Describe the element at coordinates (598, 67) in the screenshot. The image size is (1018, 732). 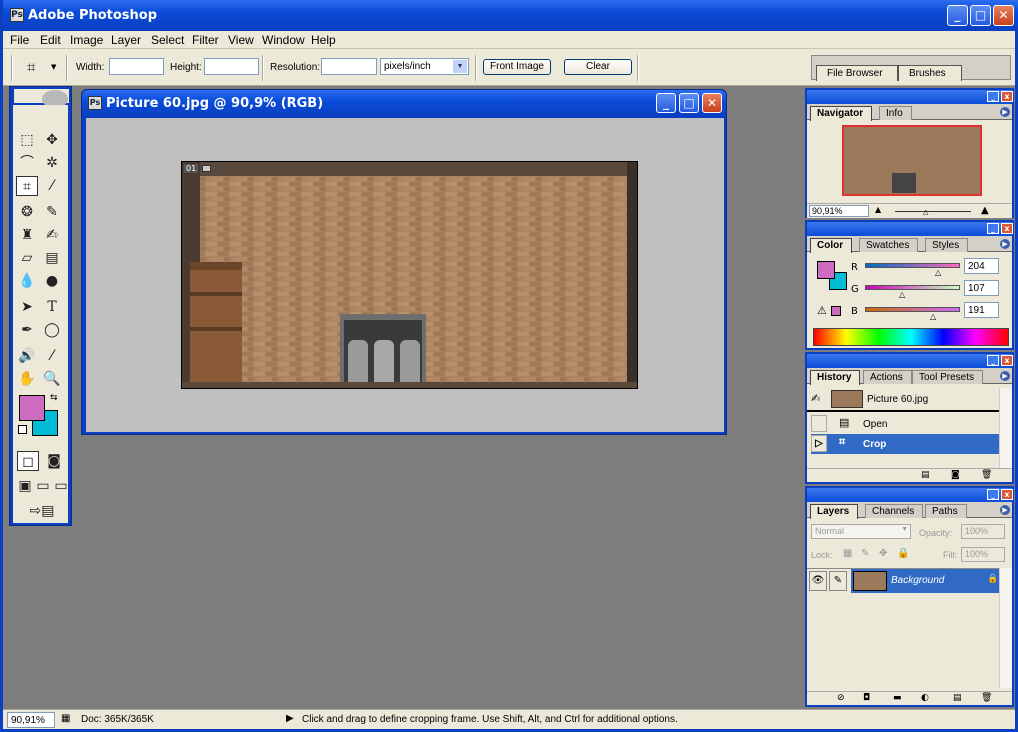
I see `clear-button: Clear` at that location.